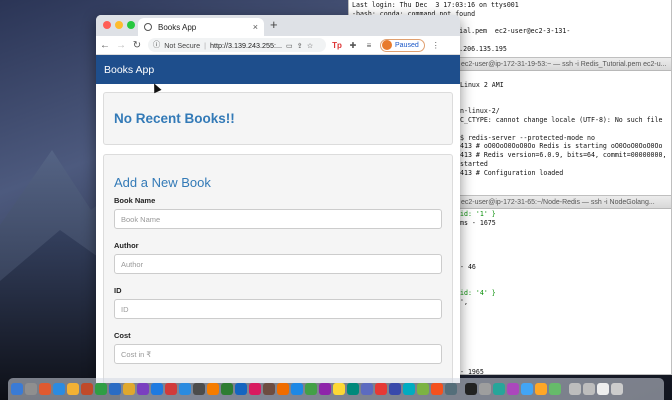 Image resolution: width=672 pixels, height=400 pixels. I want to click on form-heading: Add a New Book, so click(162, 182).